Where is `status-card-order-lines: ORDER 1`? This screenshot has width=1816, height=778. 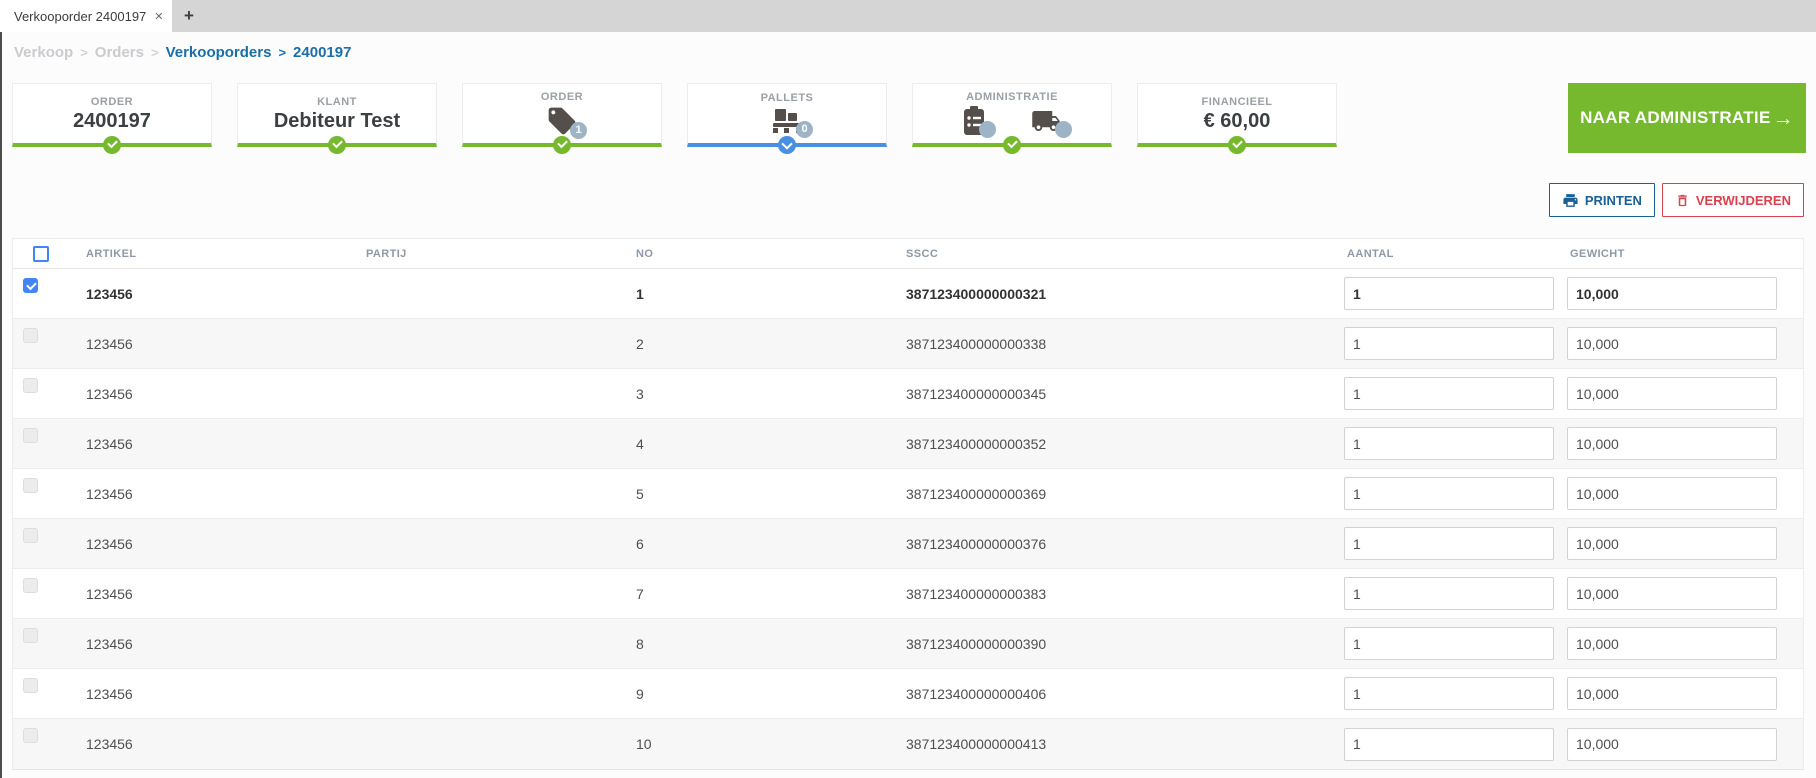
status-card-order-lines: ORDER 1 is located at coordinates (562, 118).